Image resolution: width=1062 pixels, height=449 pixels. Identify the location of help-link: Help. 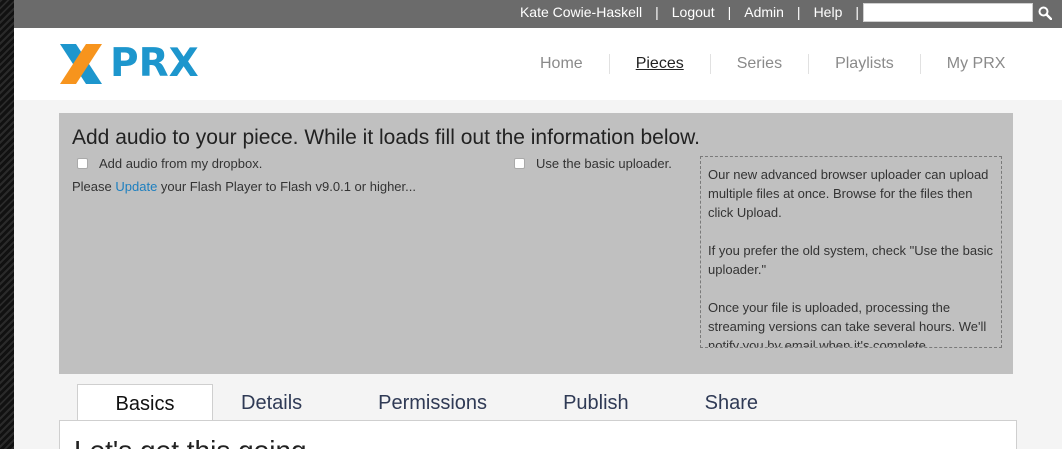
(828, 12).